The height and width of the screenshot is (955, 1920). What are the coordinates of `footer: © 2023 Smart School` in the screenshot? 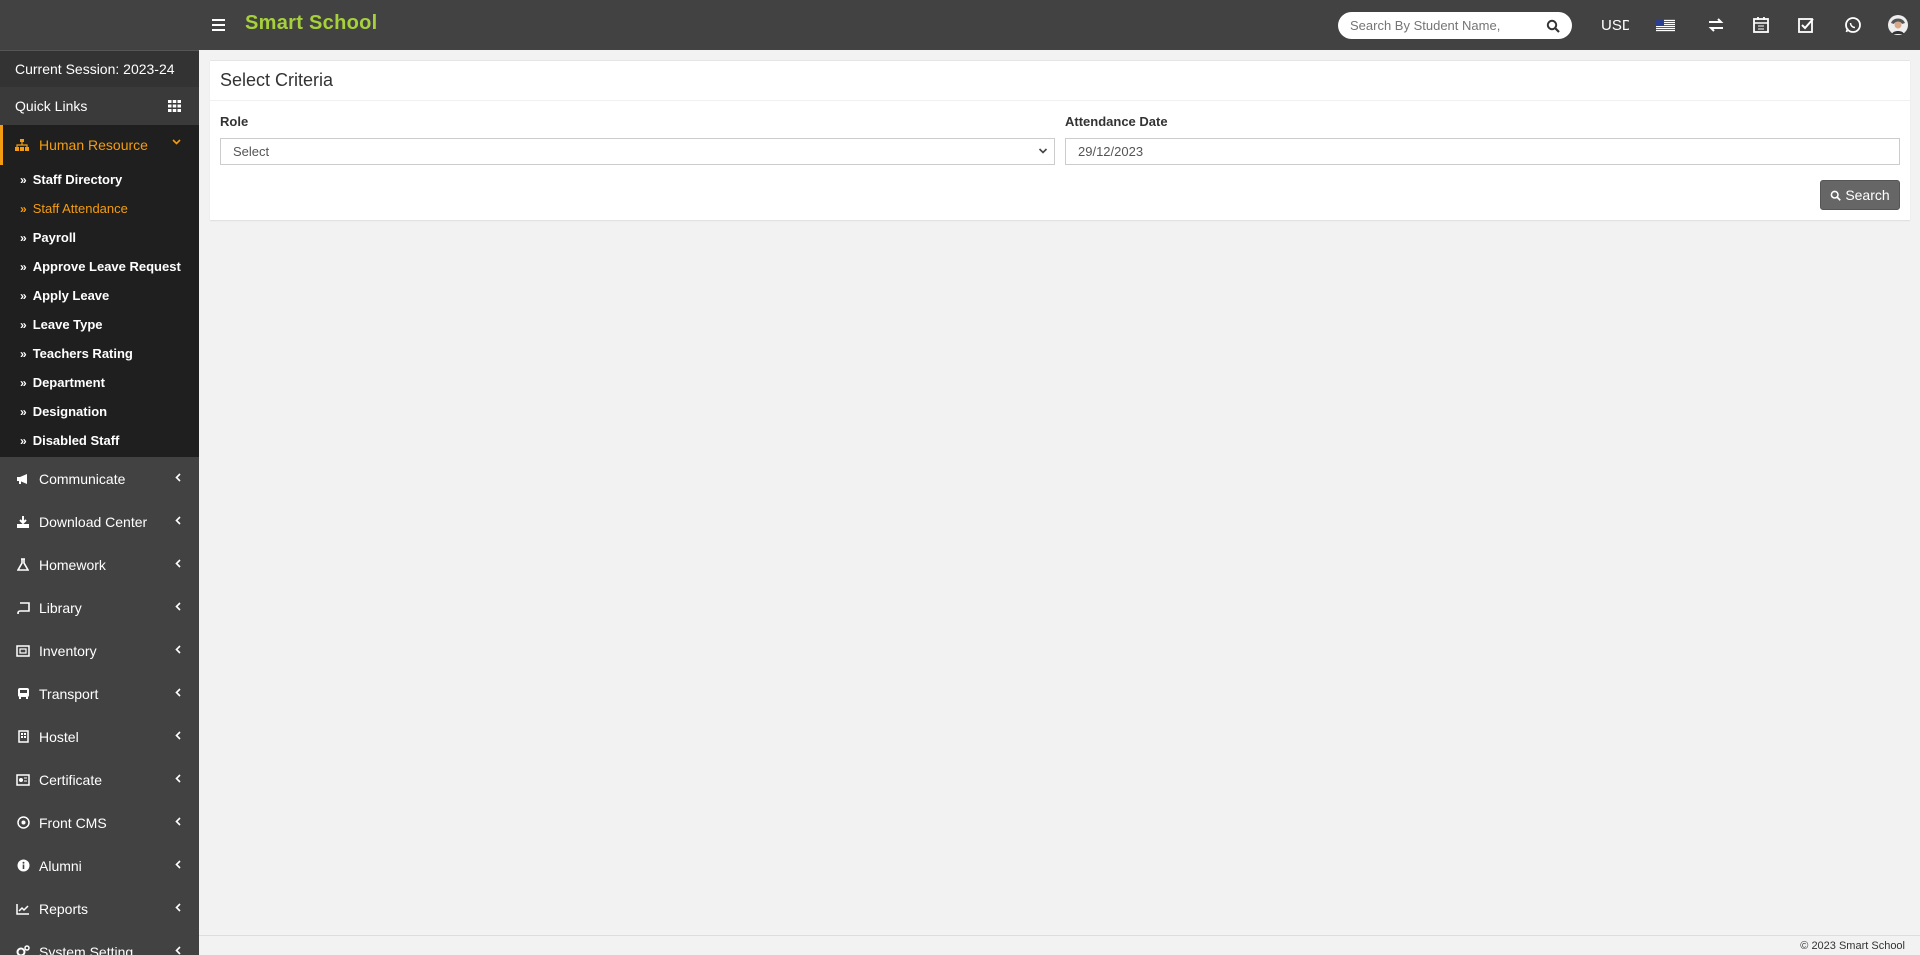 It's located at (1059, 945).